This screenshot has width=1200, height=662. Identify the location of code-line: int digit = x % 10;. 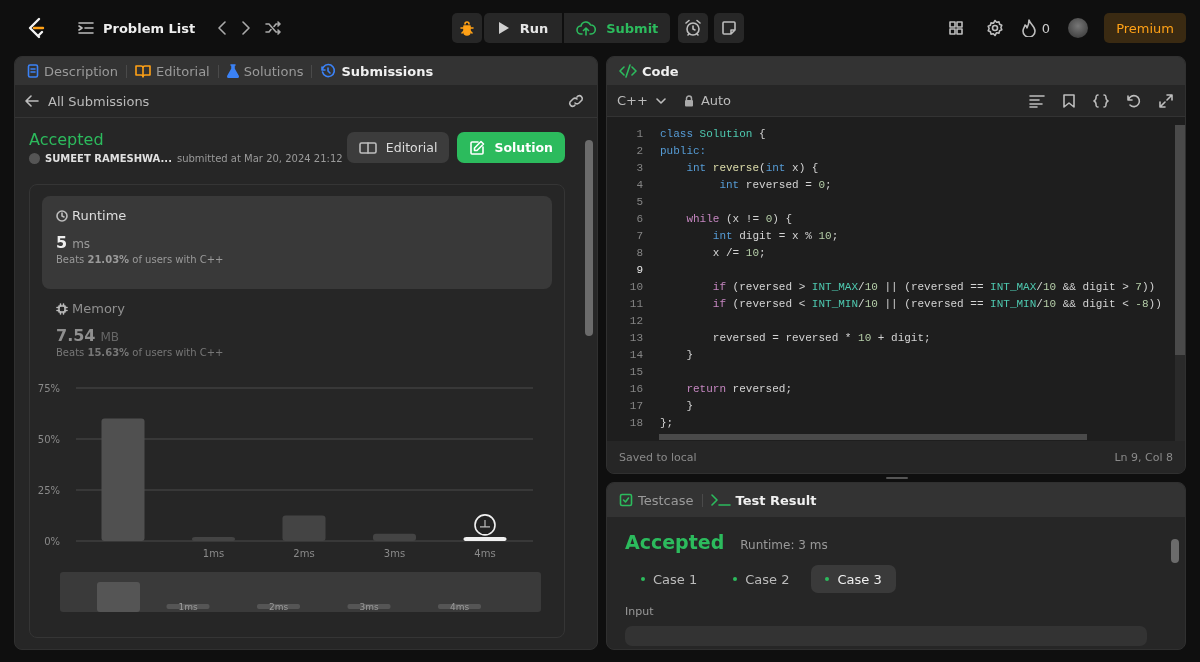
(775, 235).